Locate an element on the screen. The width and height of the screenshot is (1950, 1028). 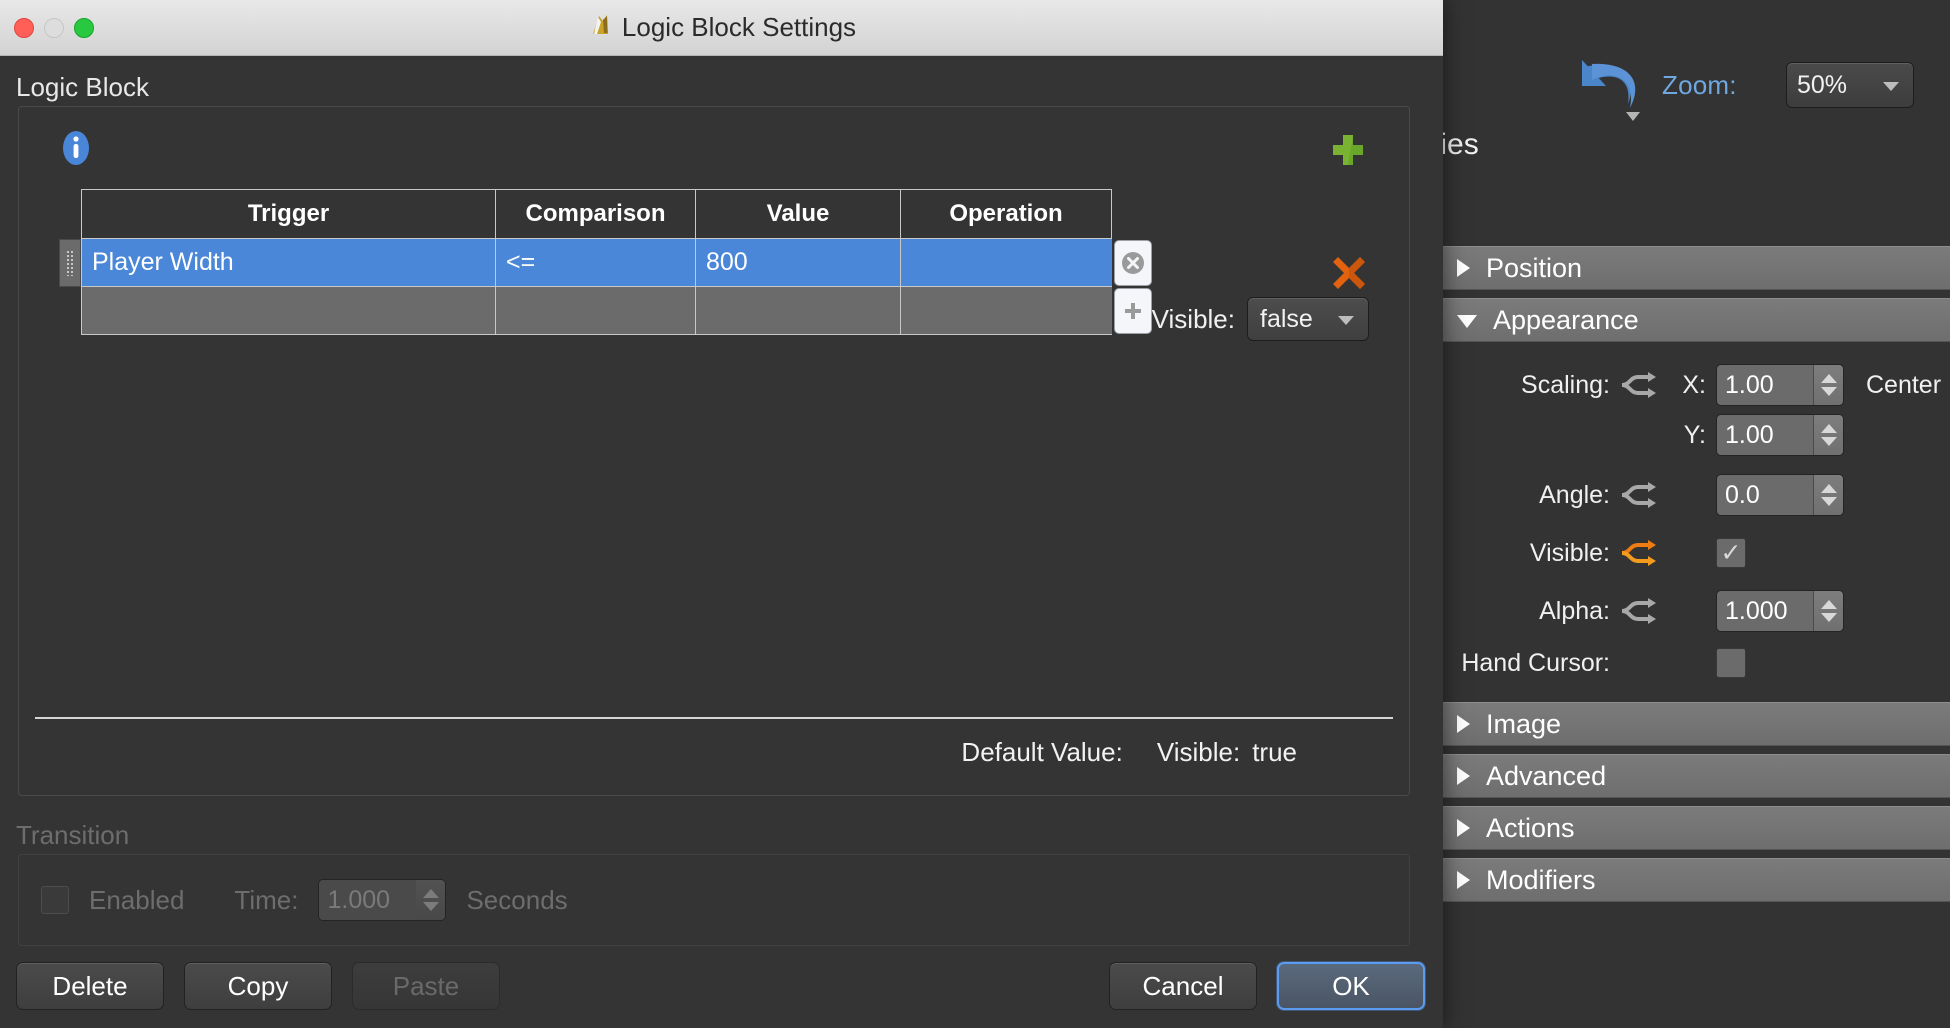
zoom-button is located at coordinates (84, 27).